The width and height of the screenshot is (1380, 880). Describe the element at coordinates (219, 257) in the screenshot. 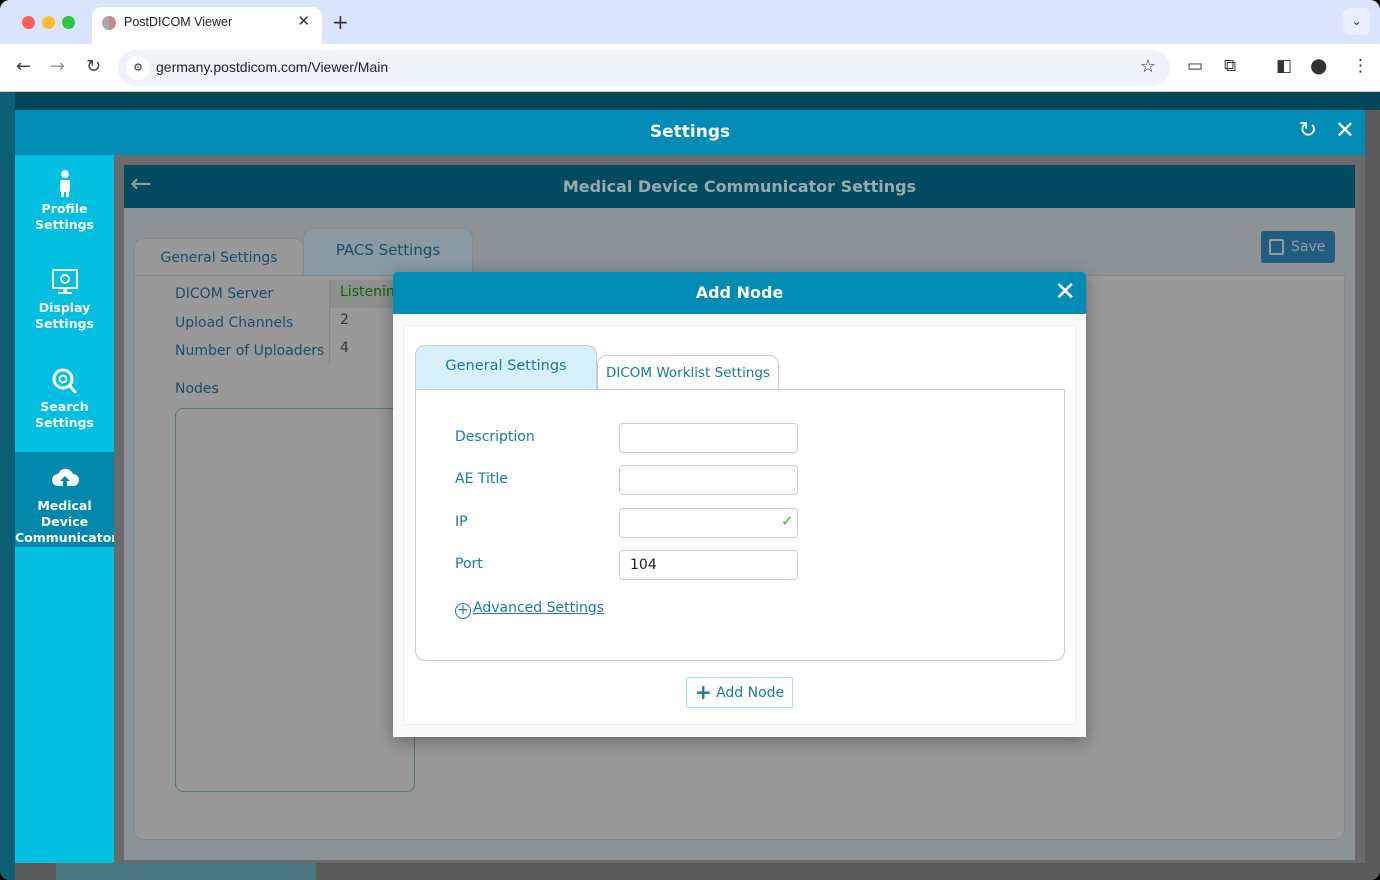

I see `tab-general-settings: General Settings` at that location.